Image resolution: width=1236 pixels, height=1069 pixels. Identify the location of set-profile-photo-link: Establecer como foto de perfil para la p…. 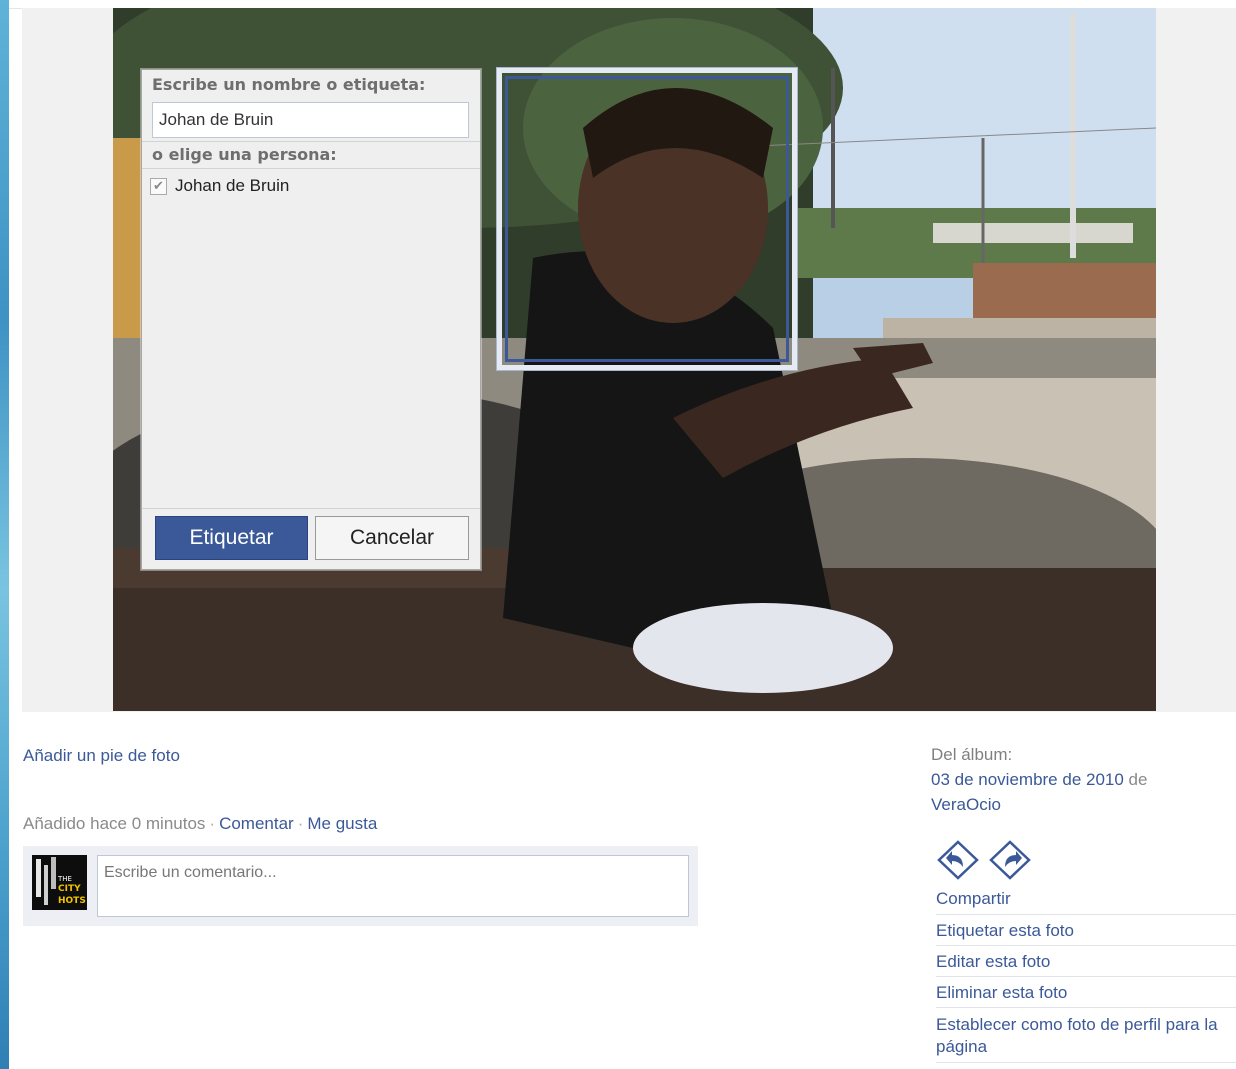
(1086, 1035).